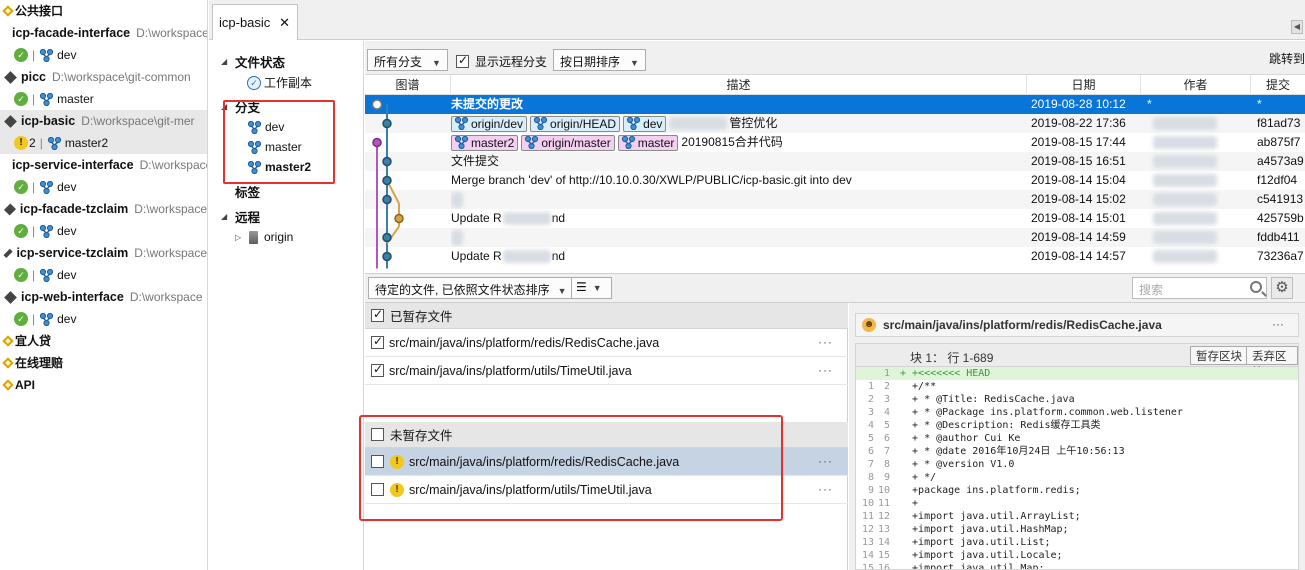  I want to click on commit-graph, so click(387, 184).